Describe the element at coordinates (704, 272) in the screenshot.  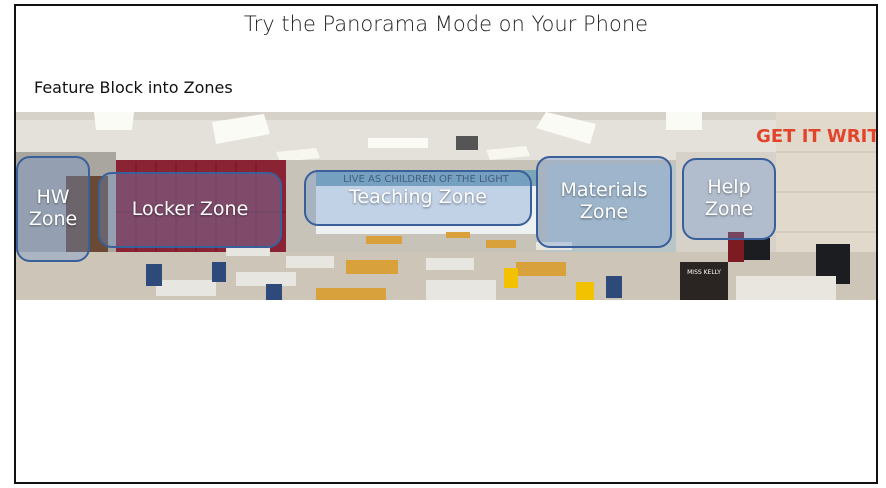
I see `desk-sign: MISS KELLY` at that location.